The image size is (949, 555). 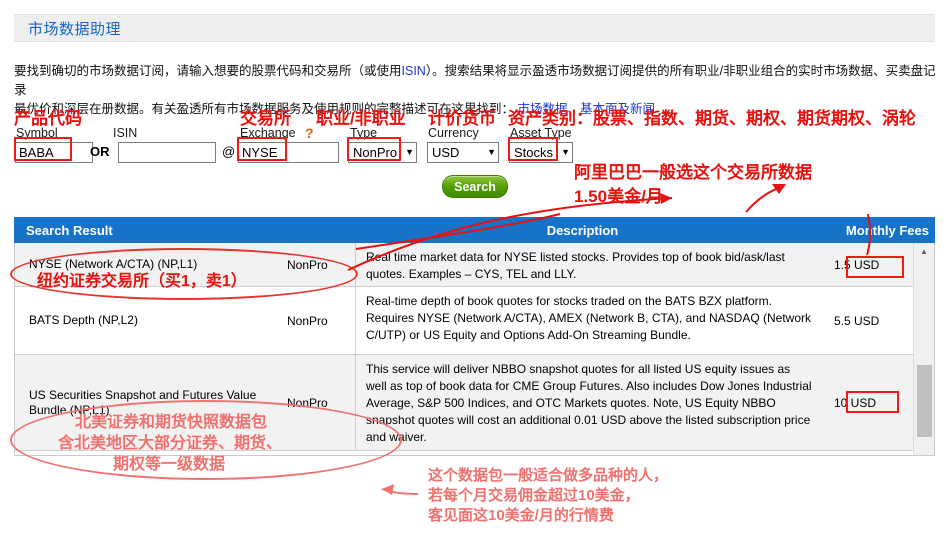 What do you see at coordinates (572, 71) in the screenshot?
I see `intro-line1-part-b: ）。搜索结果将显示盈透市场数据订阅提供的所有职业` at bounding box center [572, 71].